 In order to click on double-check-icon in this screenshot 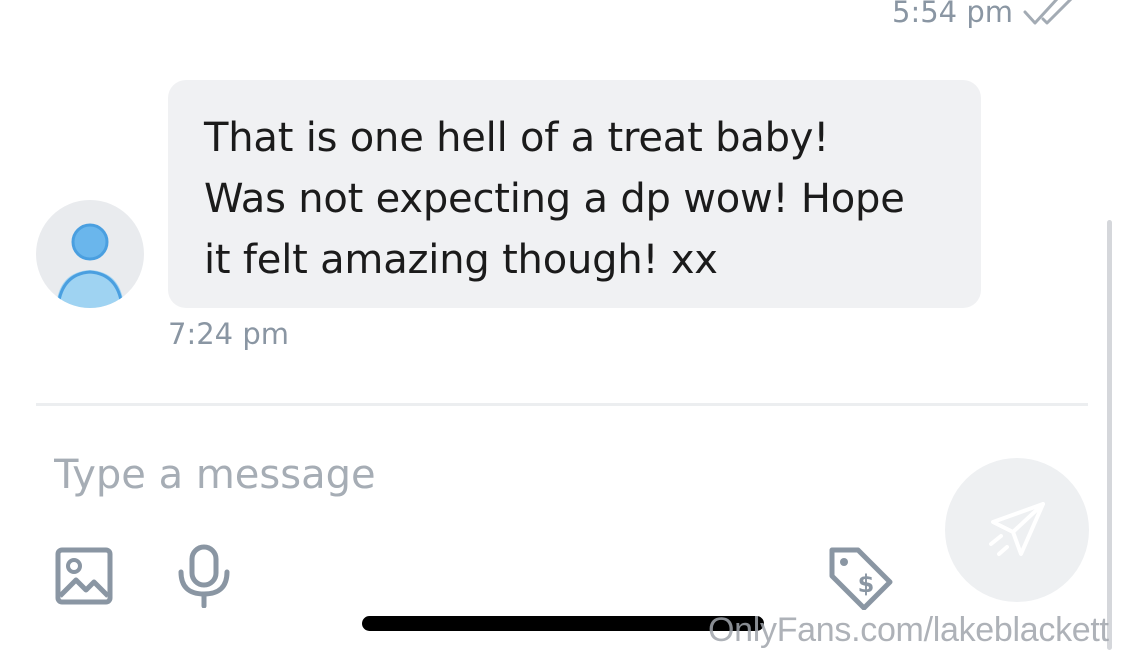, I will do `click(1048, 12)`.